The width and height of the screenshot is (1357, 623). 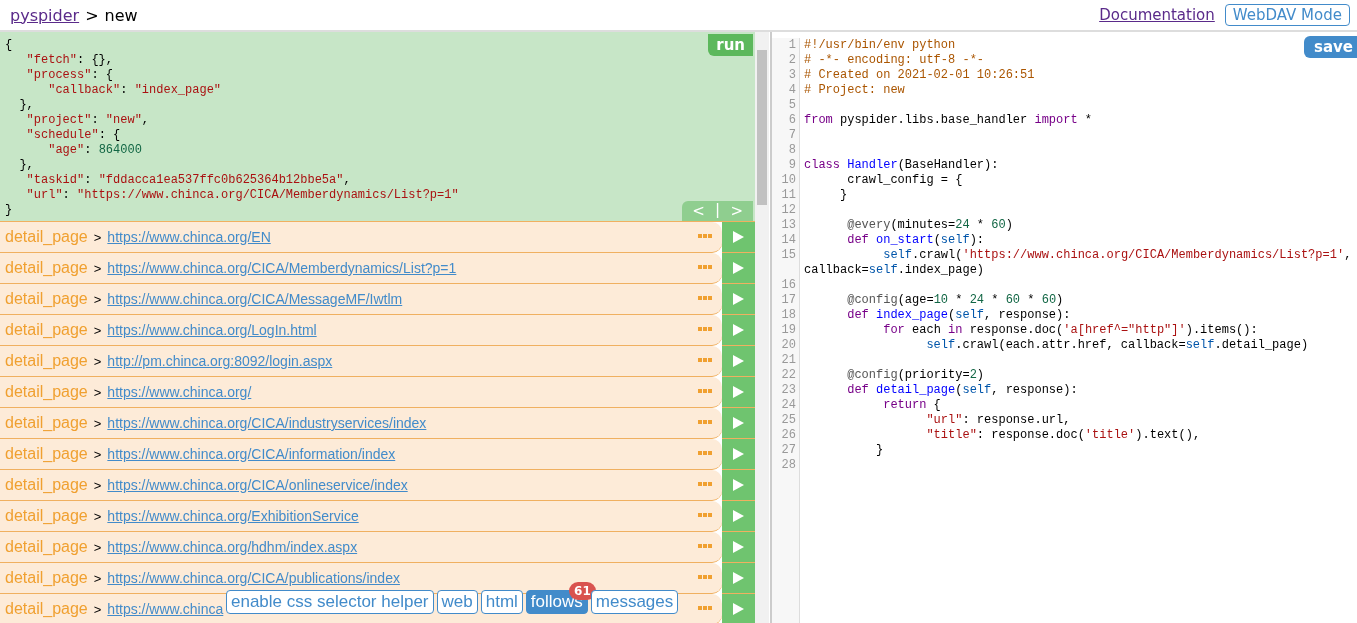 I want to click on url-link: https://www.chinca.org/ExhibitionService, so click(x=233, y=516).